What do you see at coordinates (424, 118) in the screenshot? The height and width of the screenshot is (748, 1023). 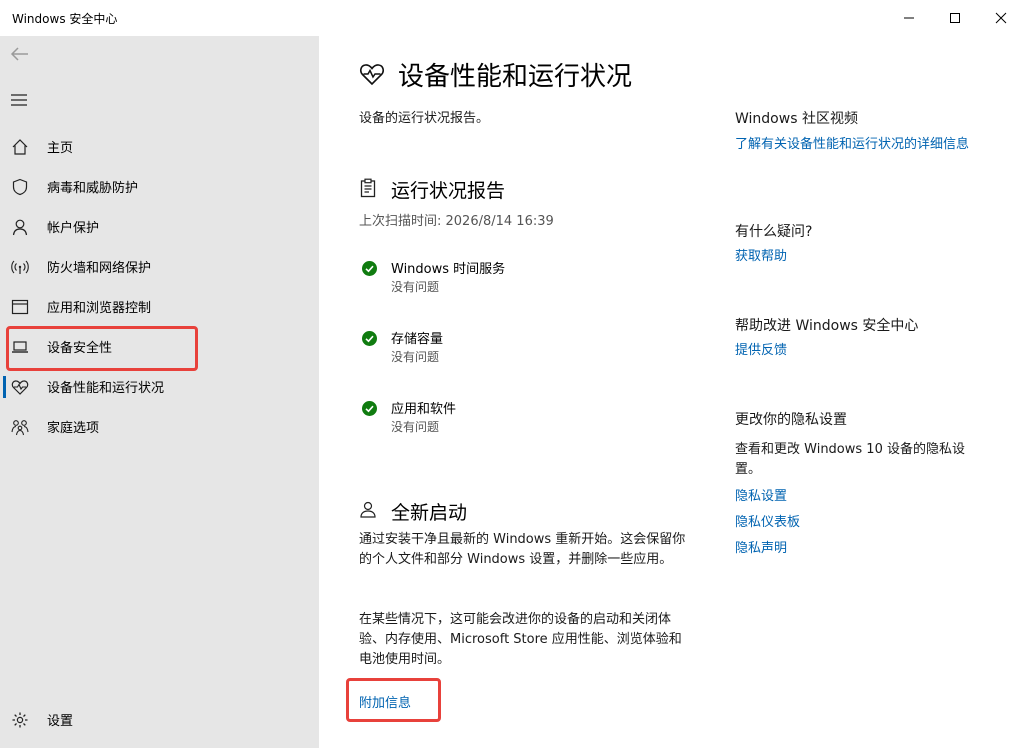 I see `page-subtitle: 设备的运行状况报告。` at bounding box center [424, 118].